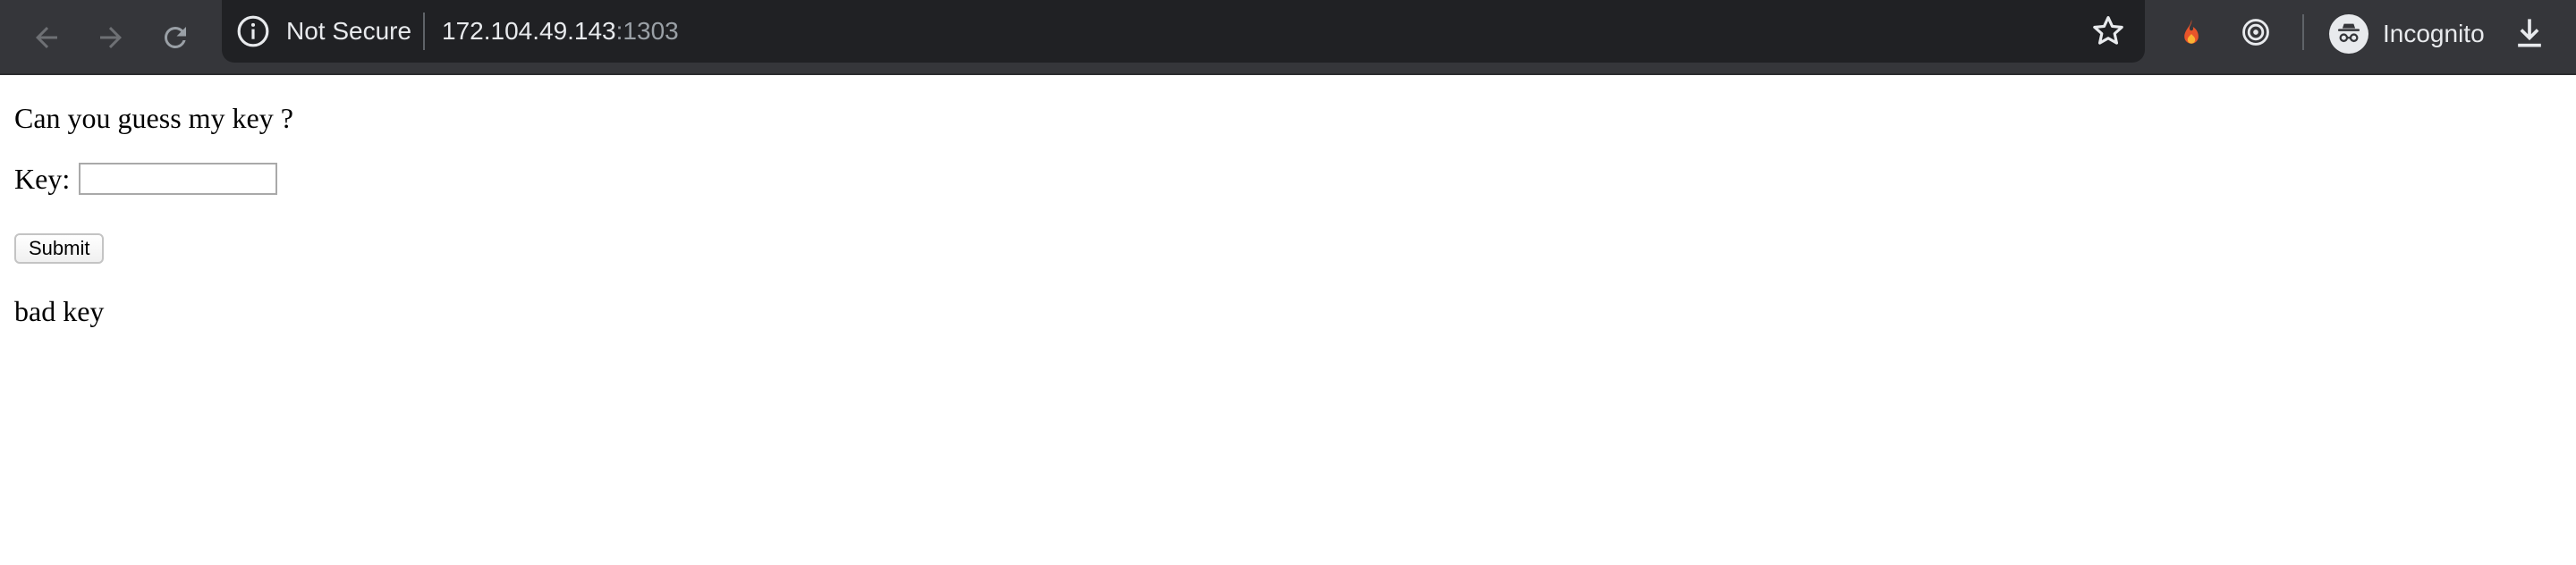 The image size is (2576, 565). I want to click on result-text: bad key, so click(59, 311).